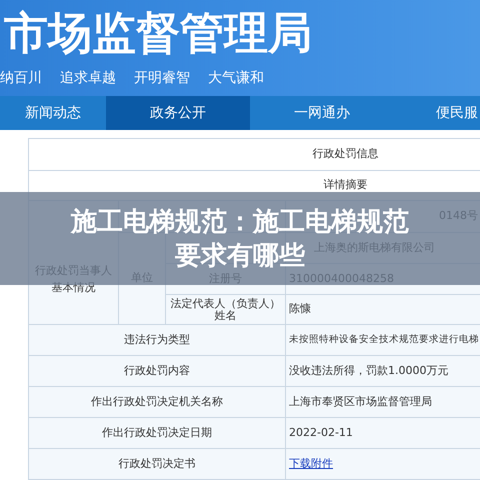 The width and height of the screenshot is (480, 480). What do you see at coordinates (157, 371) in the screenshot?
I see `table-cell: 行政处罚内容` at bounding box center [157, 371].